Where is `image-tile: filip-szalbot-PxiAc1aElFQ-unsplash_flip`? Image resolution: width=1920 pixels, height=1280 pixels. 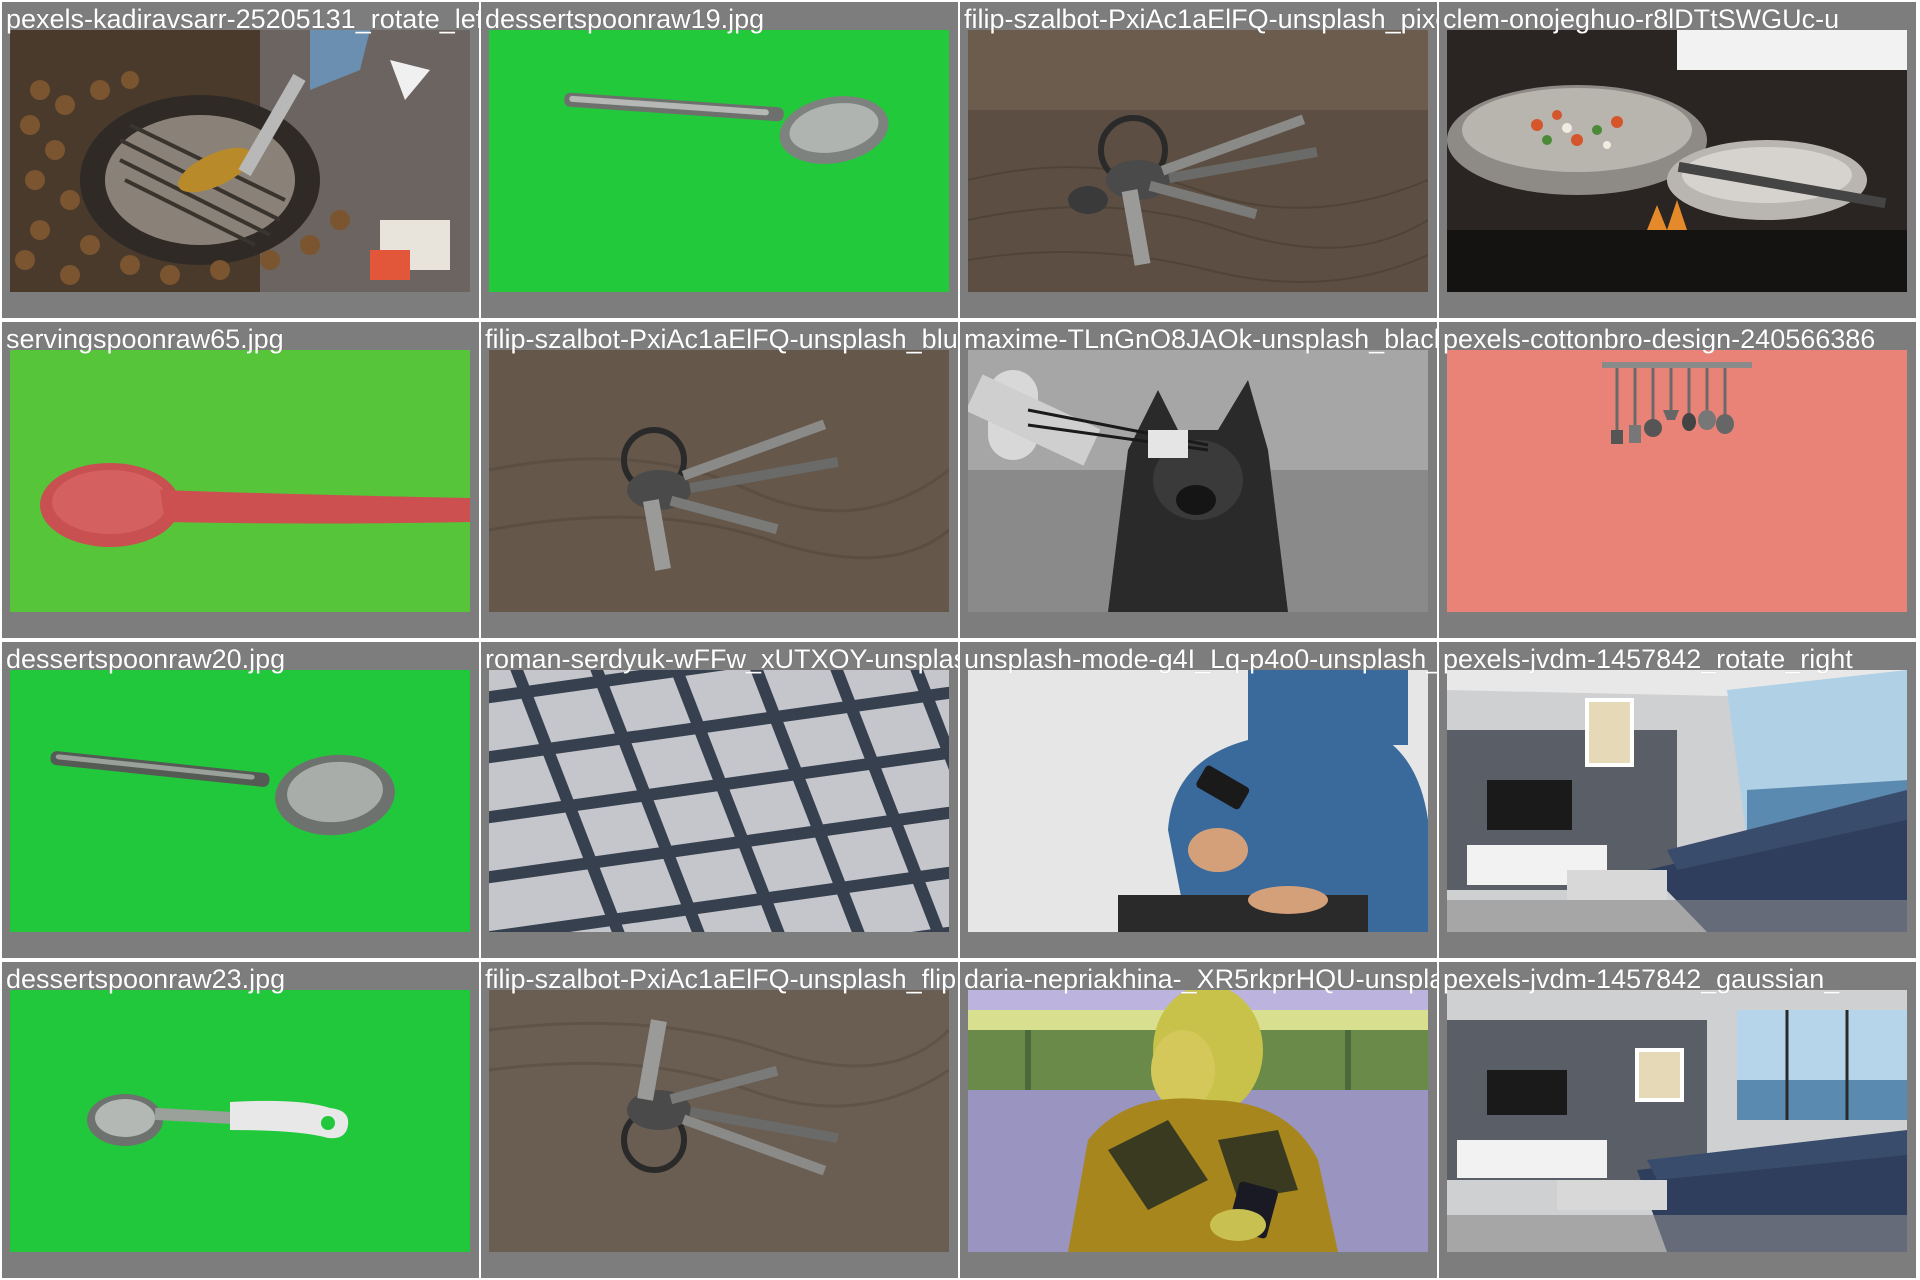
image-tile: filip-szalbot-PxiAc1aElFQ-unsplash_flip is located at coordinates (719, 1120).